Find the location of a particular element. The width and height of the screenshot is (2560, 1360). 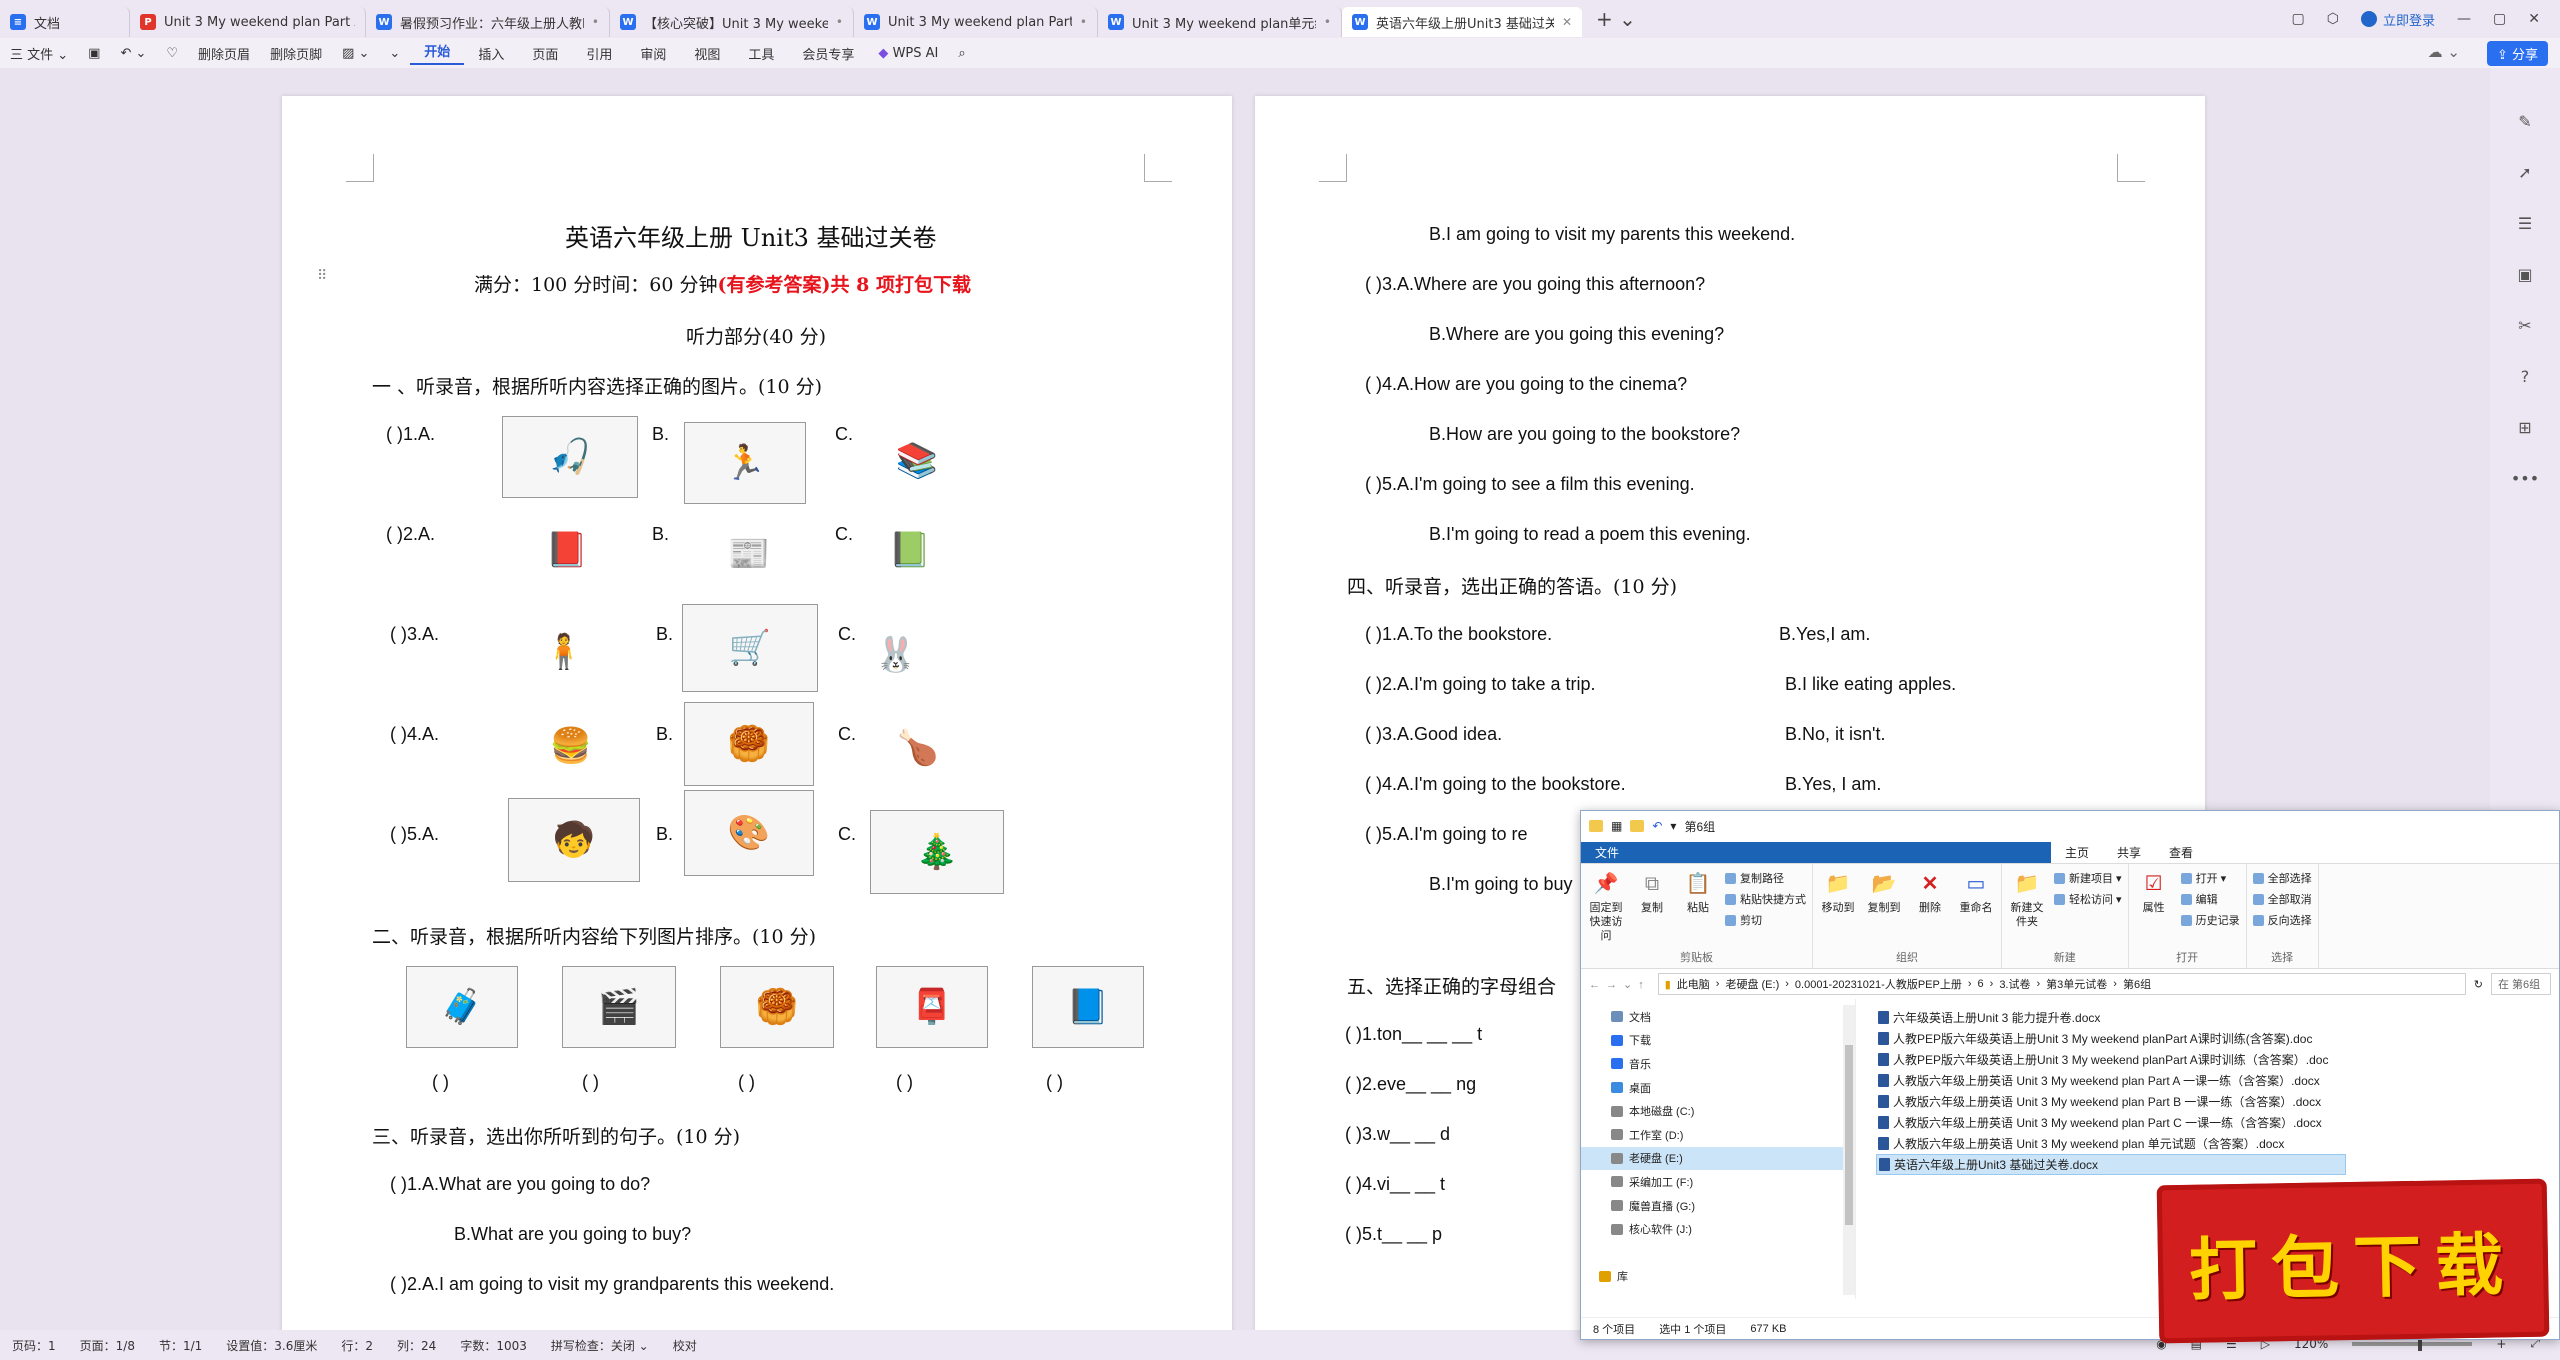

status-proofread: 校对 is located at coordinates (685, 1345).